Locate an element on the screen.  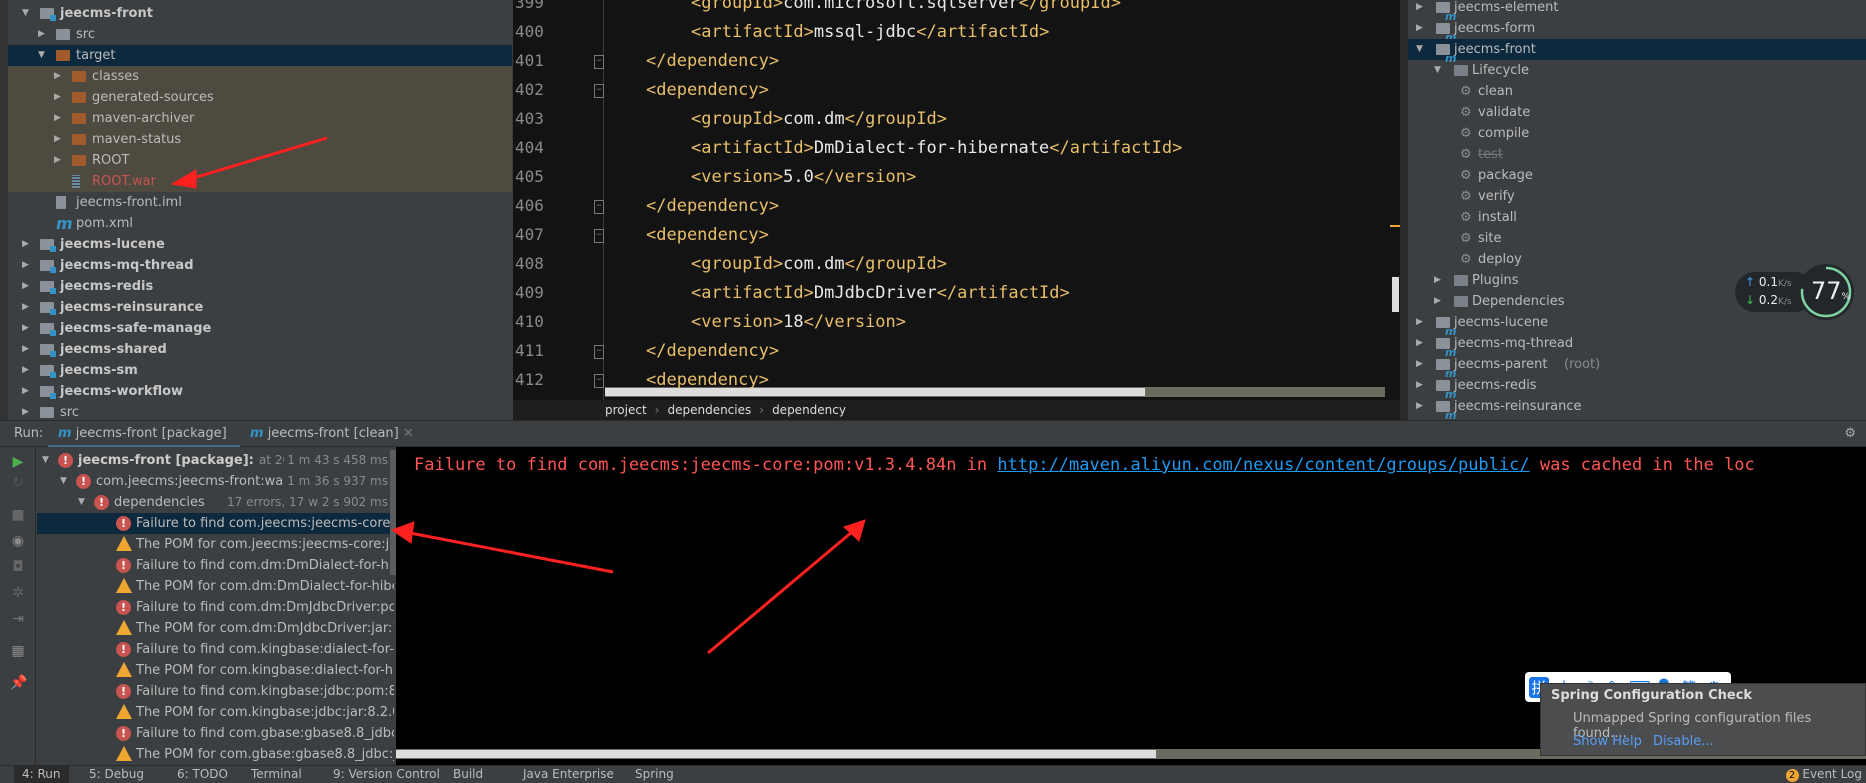
tree-item: ▶ maven-status is located at coordinates (260, 139).